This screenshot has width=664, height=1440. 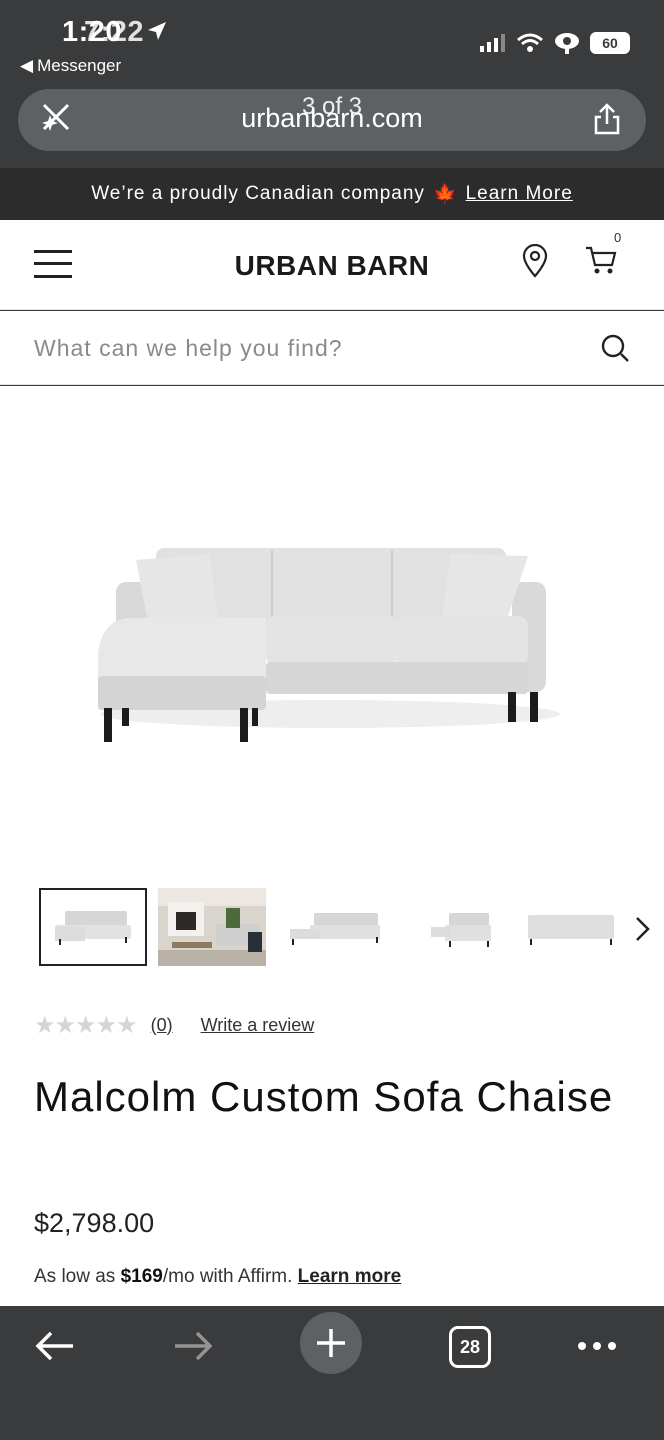 I want to click on thumbnail-angle, so click(x=334, y=927).